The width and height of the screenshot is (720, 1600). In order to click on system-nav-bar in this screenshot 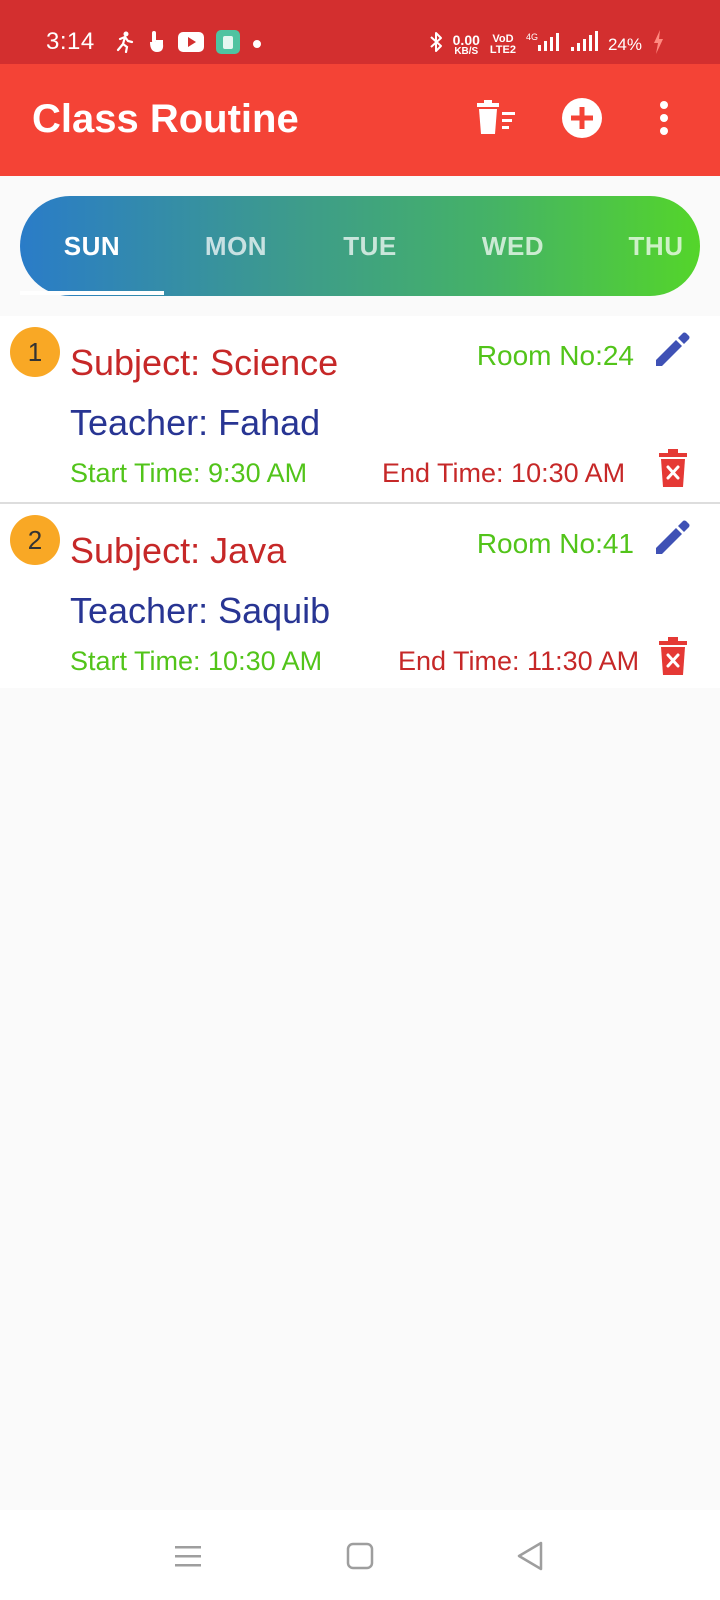, I will do `click(360, 1555)`.